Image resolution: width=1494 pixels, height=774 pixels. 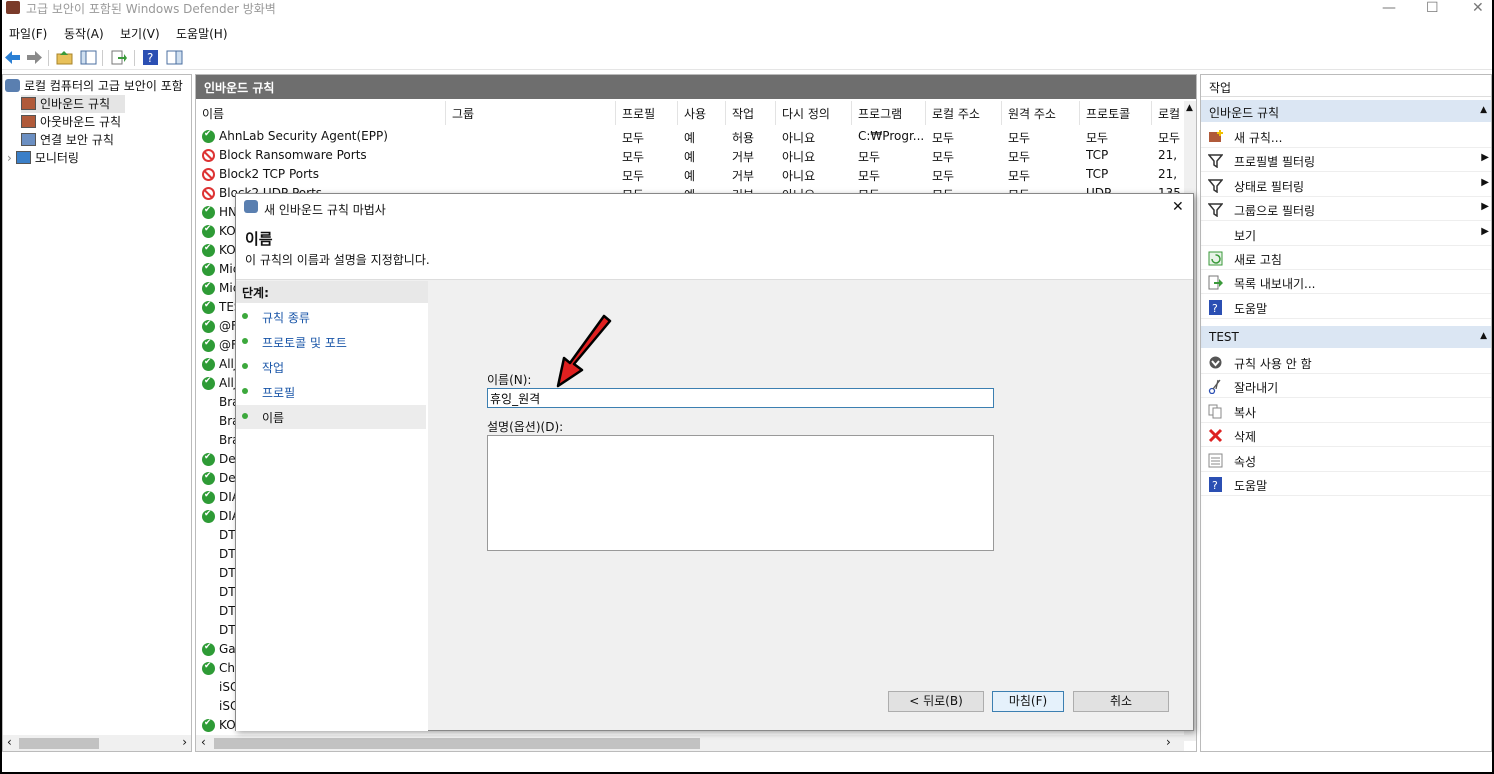 What do you see at coordinates (1269, 186) in the screenshot?
I see `action-label: 상태로 필터링` at bounding box center [1269, 186].